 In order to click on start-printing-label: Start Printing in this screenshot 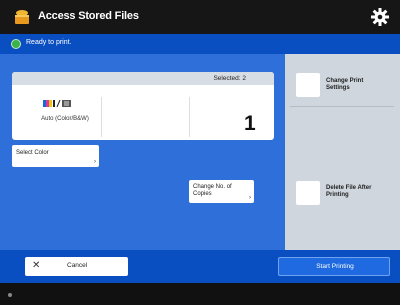, I will do `click(335, 266)`.